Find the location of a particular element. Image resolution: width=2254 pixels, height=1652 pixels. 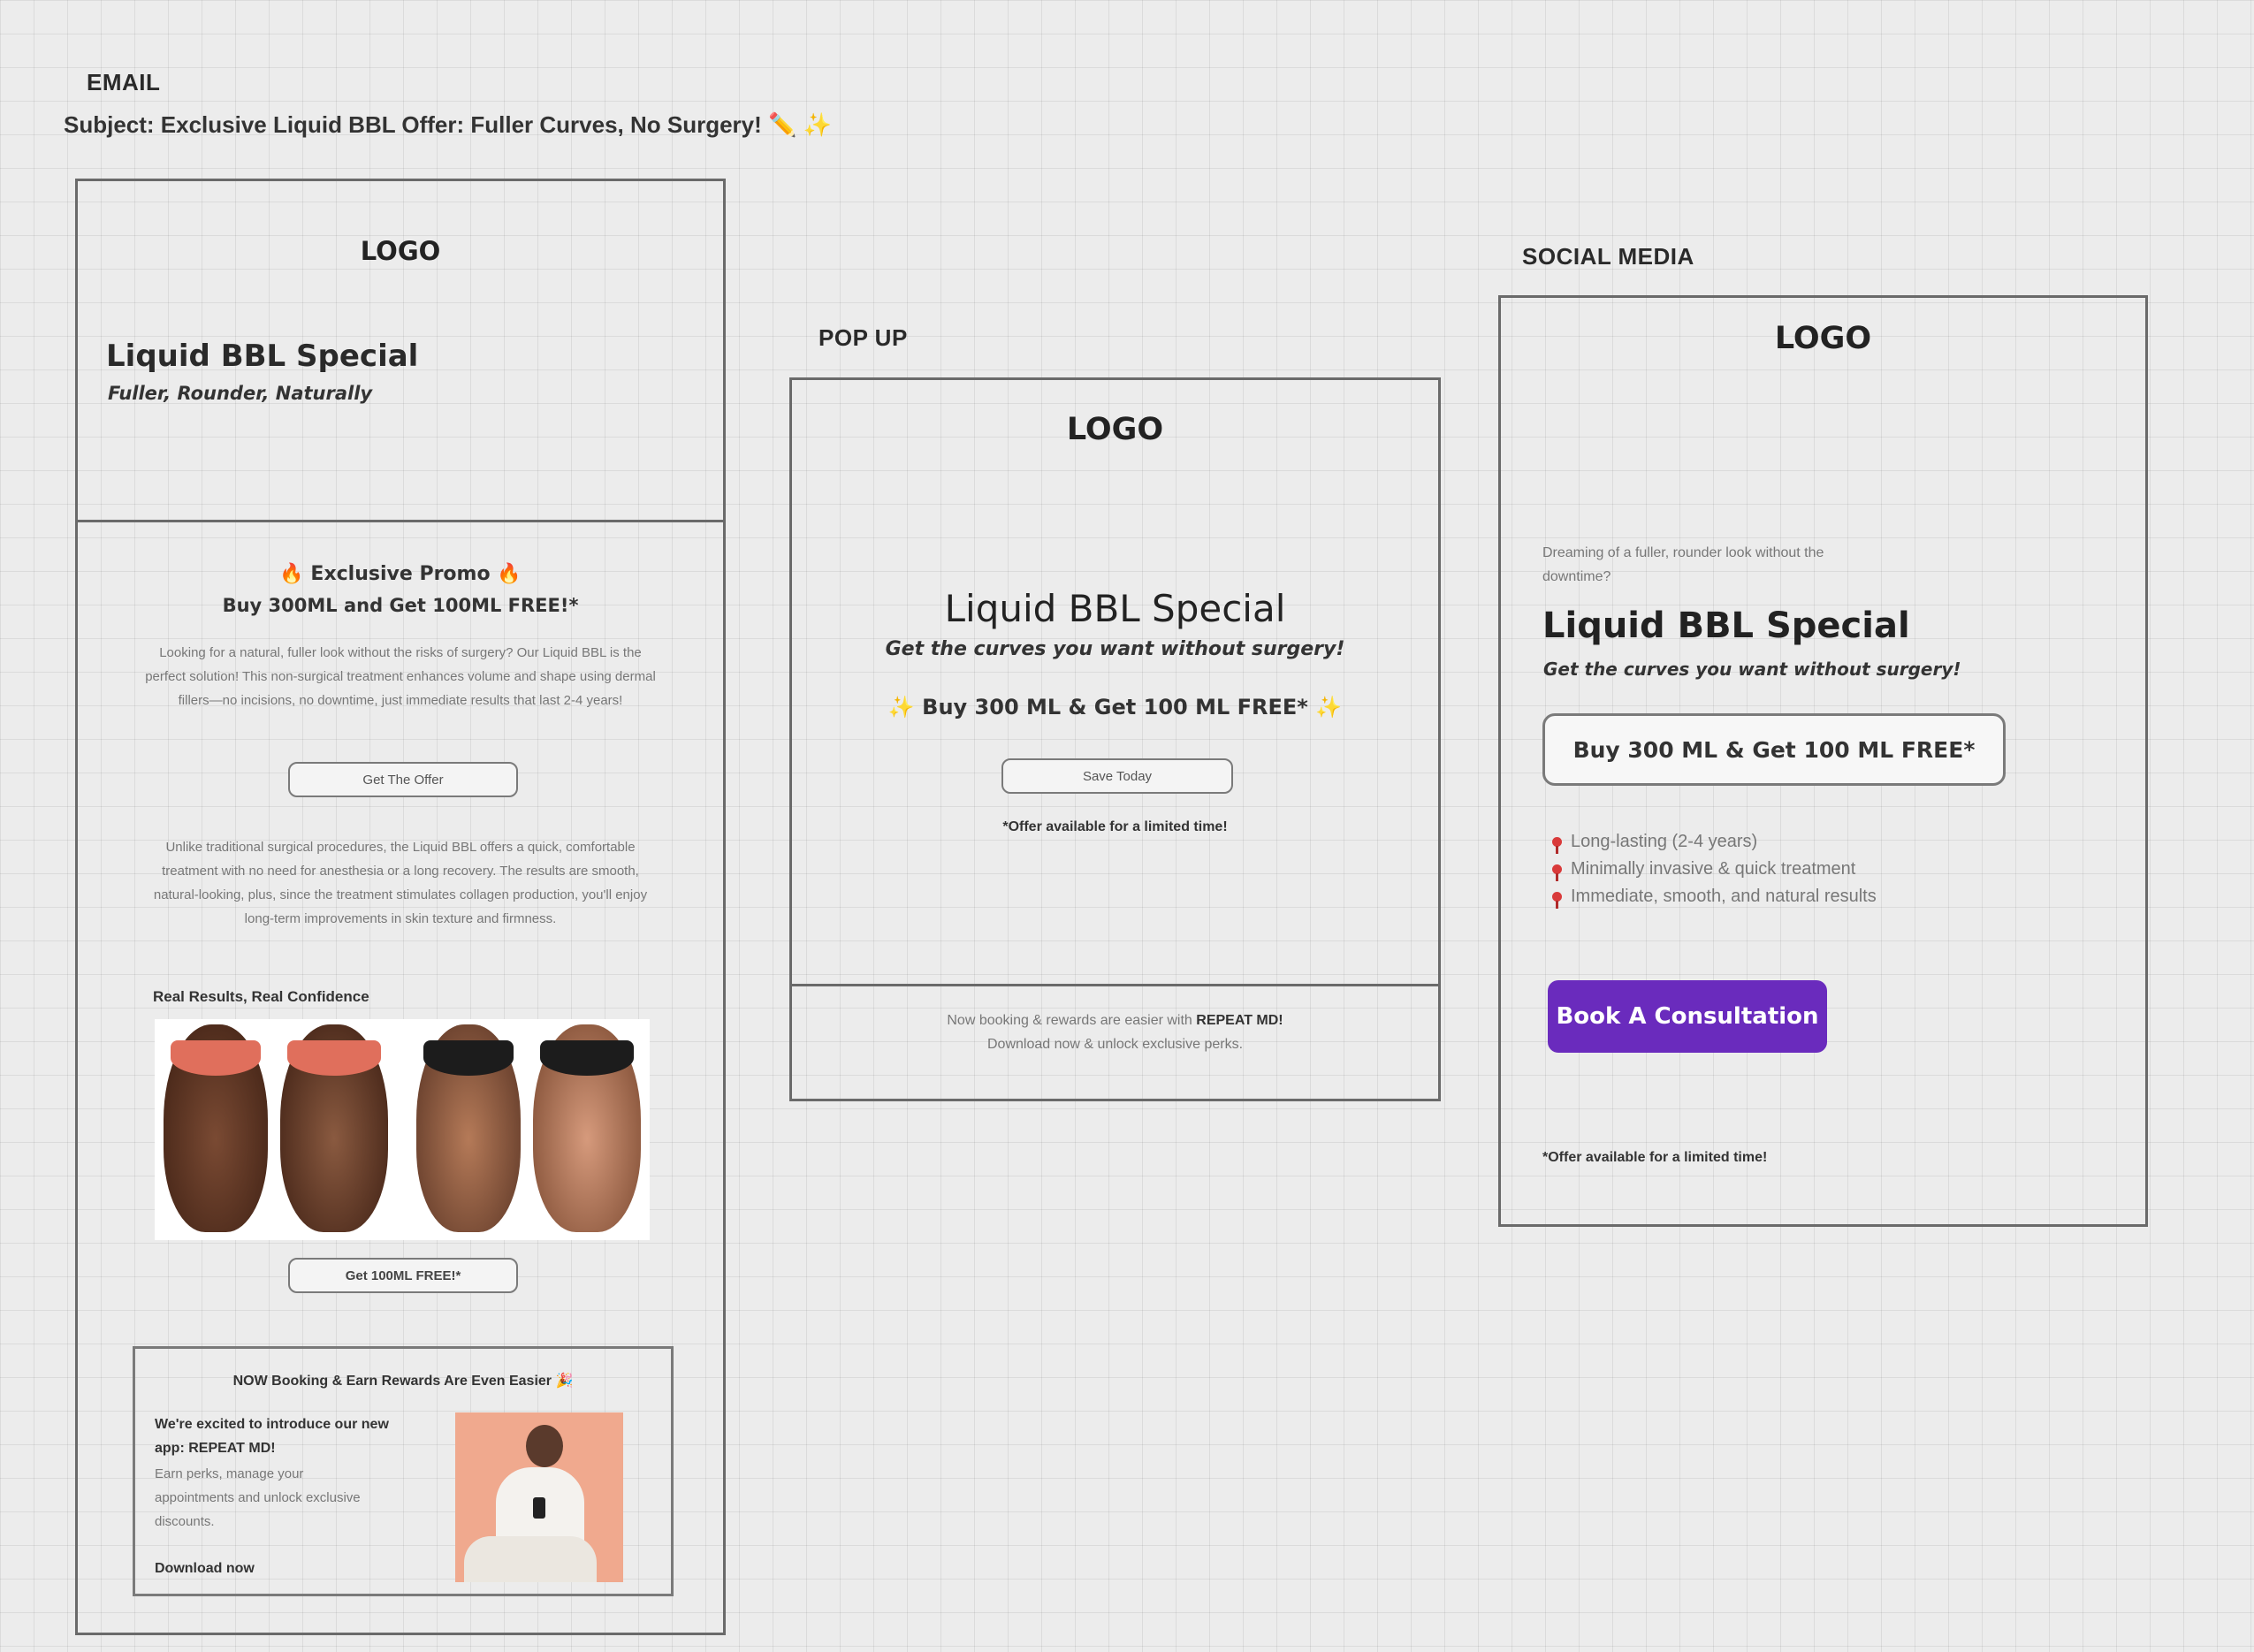

download-now-link: Download now is located at coordinates (205, 1569).